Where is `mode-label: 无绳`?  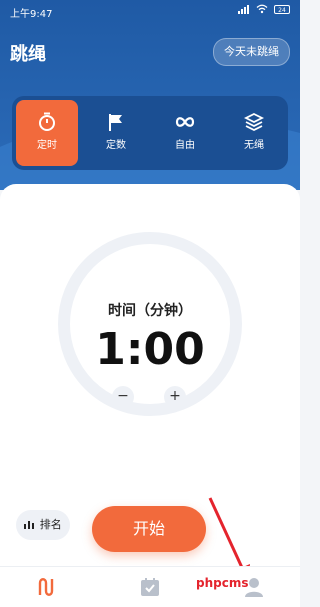 mode-label: 无绳 is located at coordinates (254, 145).